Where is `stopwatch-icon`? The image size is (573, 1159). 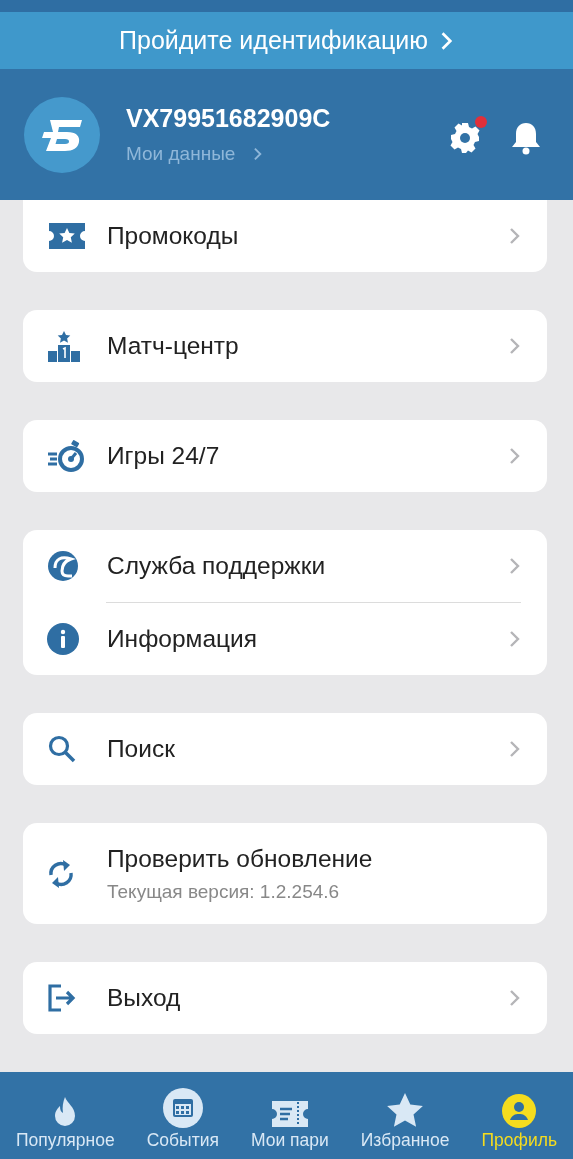
stopwatch-icon is located at coordinates (66, 456).